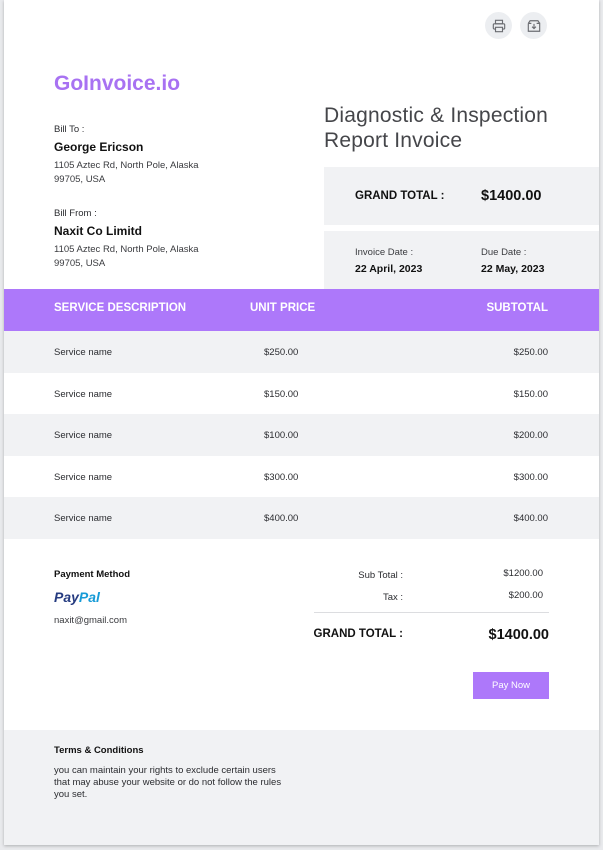 This screenshot has height=850, width=603. I want to click on terms-title: Terms & Conditions, so click(99, 750).